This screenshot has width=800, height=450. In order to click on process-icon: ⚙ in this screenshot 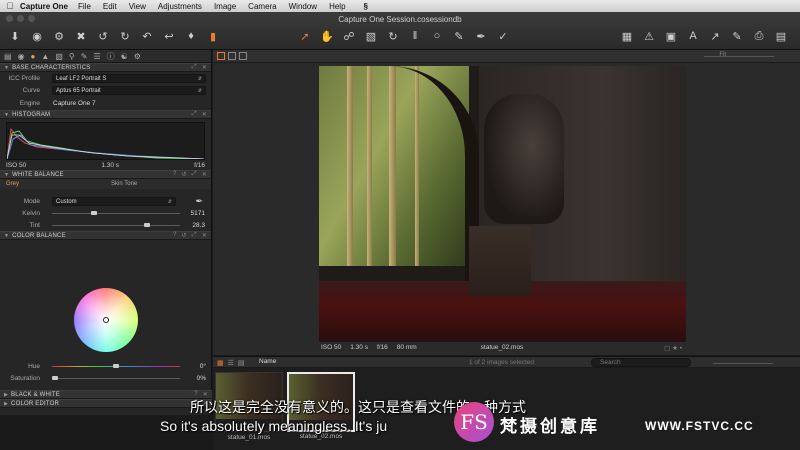, I will do `click(59, 36)`.